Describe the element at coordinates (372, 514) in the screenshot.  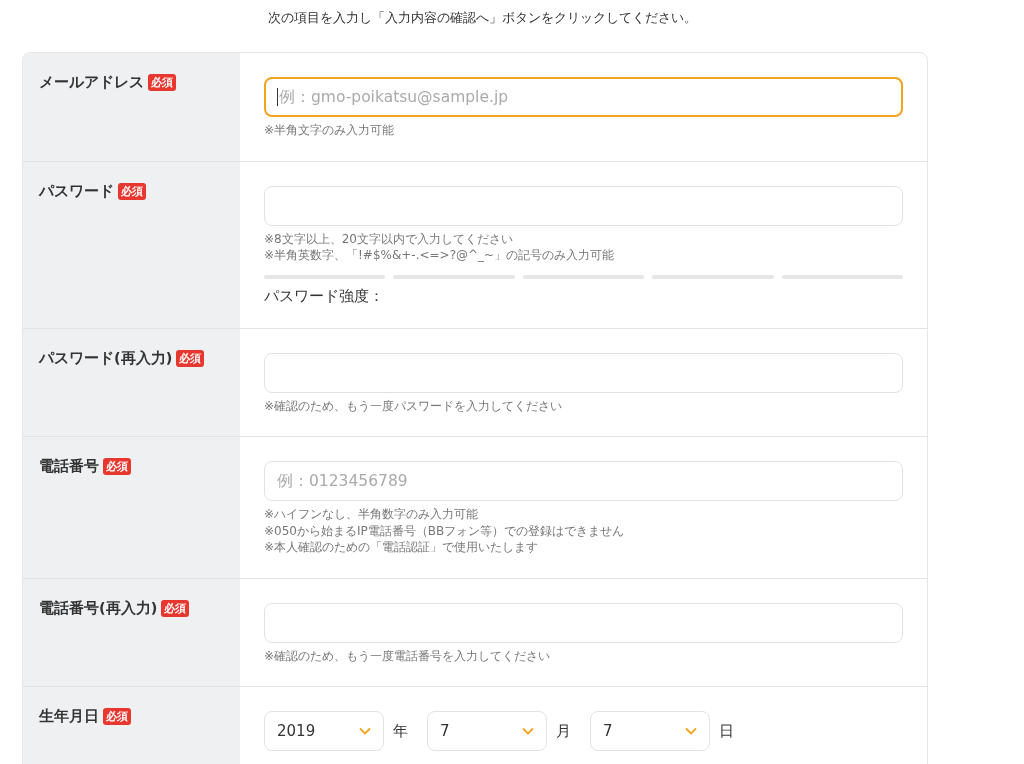
I see `hint-text: ※ハイフンなし、半角数字のみ入力可能` at that location.